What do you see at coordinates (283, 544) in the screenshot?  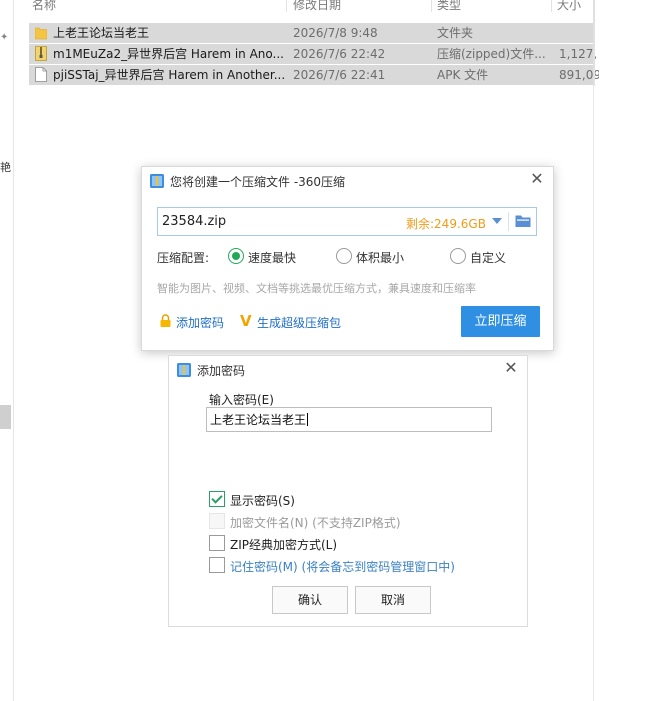 I see `zip-classic-encryption-label: ZIP经典加密方式(L)` at bounding box center [283, 544].